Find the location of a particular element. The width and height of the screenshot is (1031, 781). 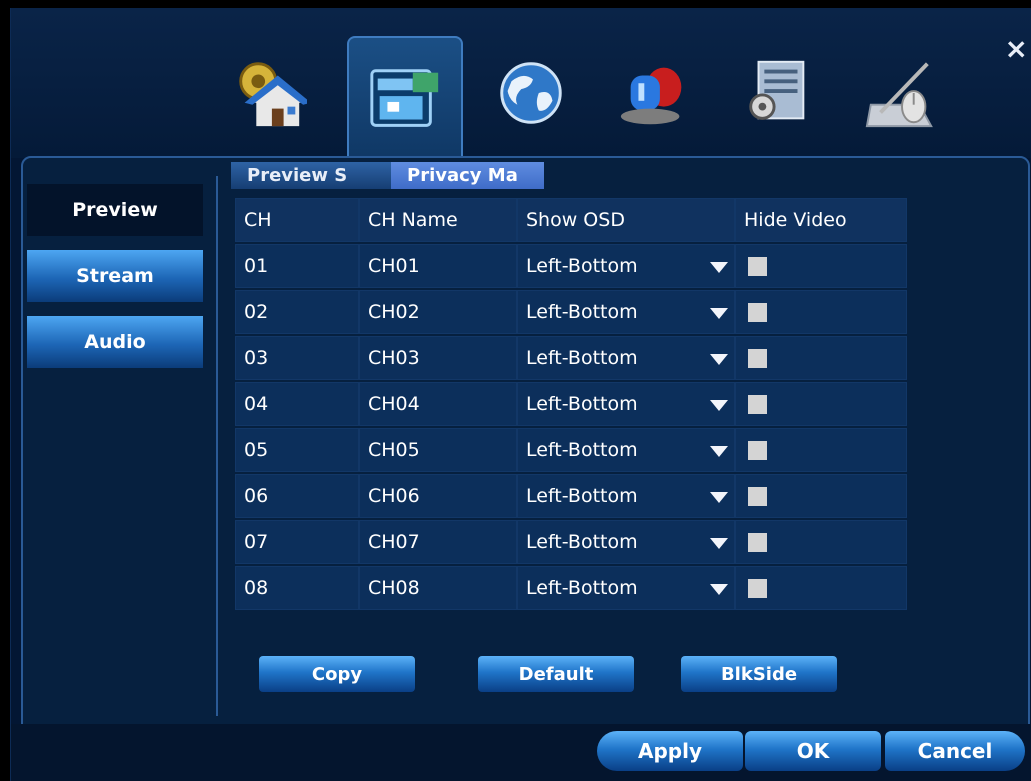

display-config-icon is located at coordinates (405, 99).